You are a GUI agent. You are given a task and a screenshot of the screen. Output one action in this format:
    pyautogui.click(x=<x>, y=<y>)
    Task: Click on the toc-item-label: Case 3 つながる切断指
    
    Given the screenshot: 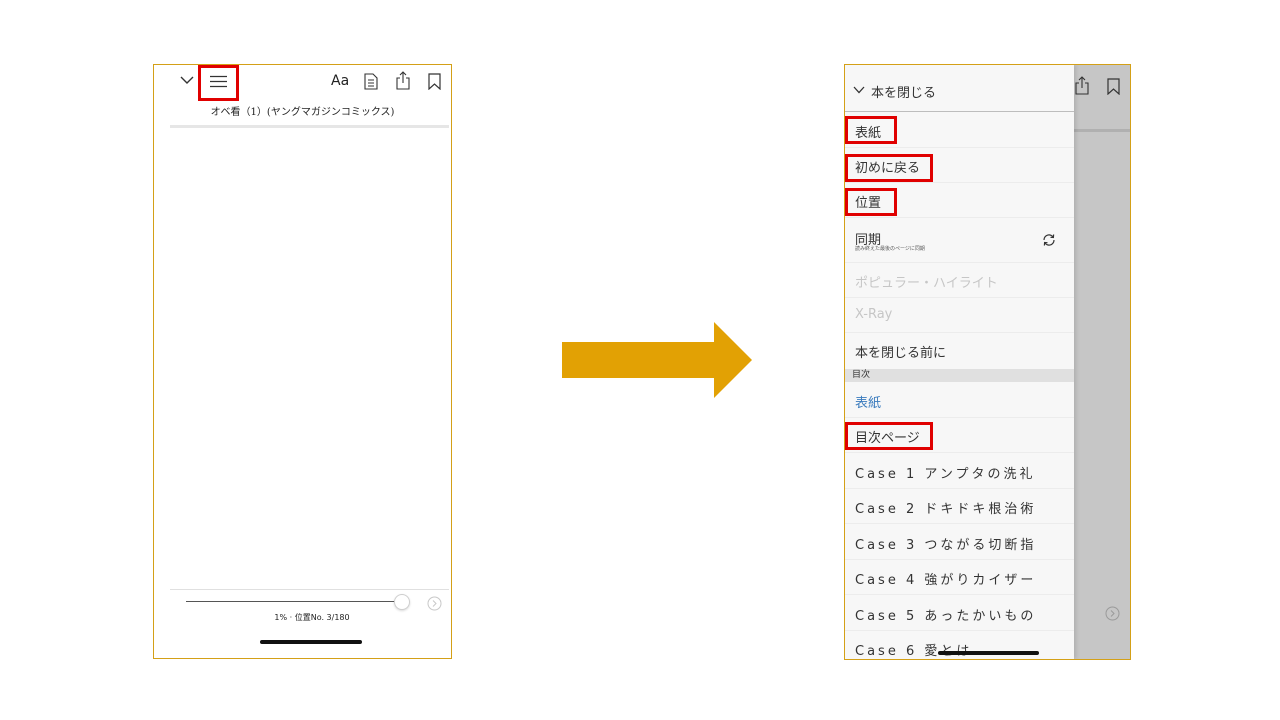 What is the action you would take?
    pyautogui.click(x=946, y=545)
    